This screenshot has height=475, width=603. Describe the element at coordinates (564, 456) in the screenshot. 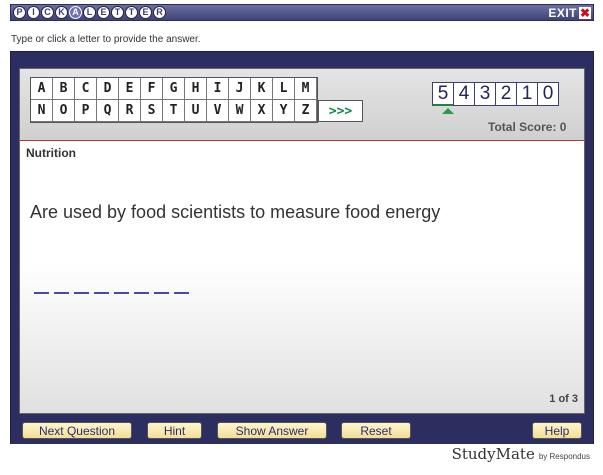

I see `brand-by: by Respondus` at that location.